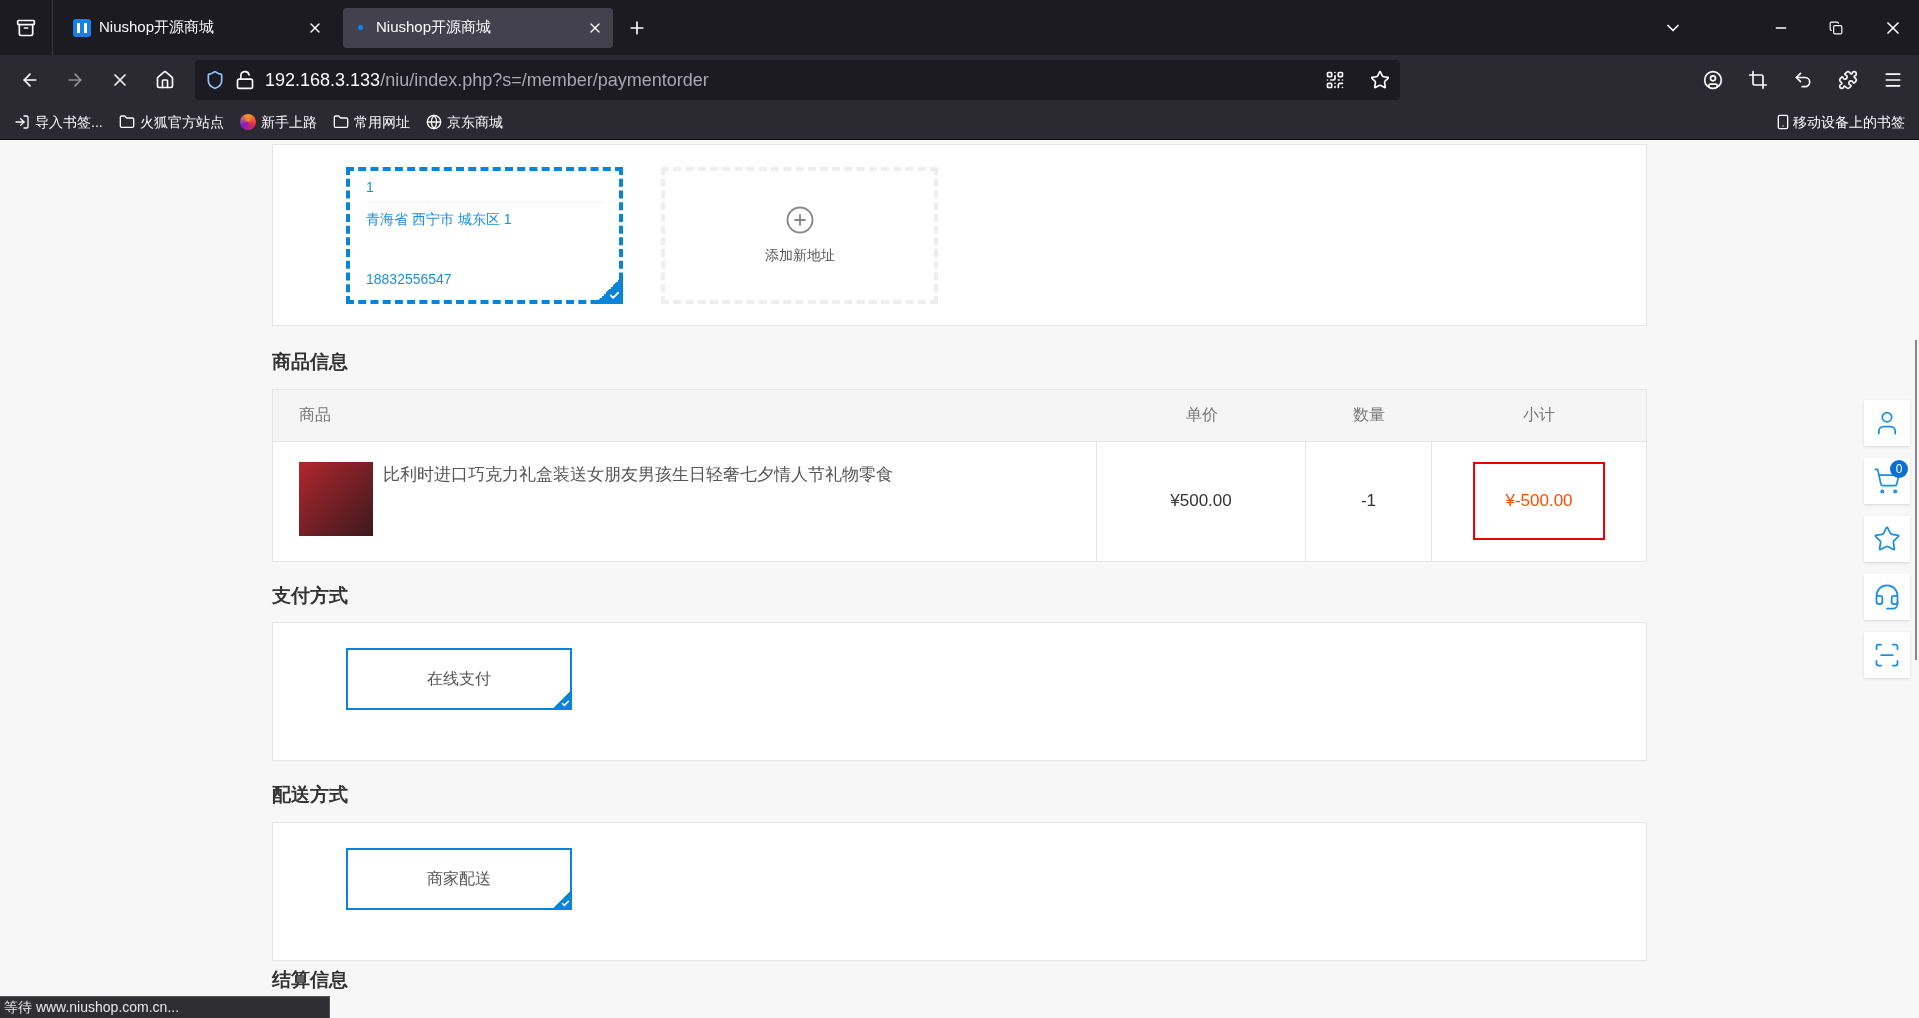  What do you see at coordinates (1539, 501) in the screenshot?
I see `subtotal-value: ¥-500.00` at bounding box center [1539, 501].